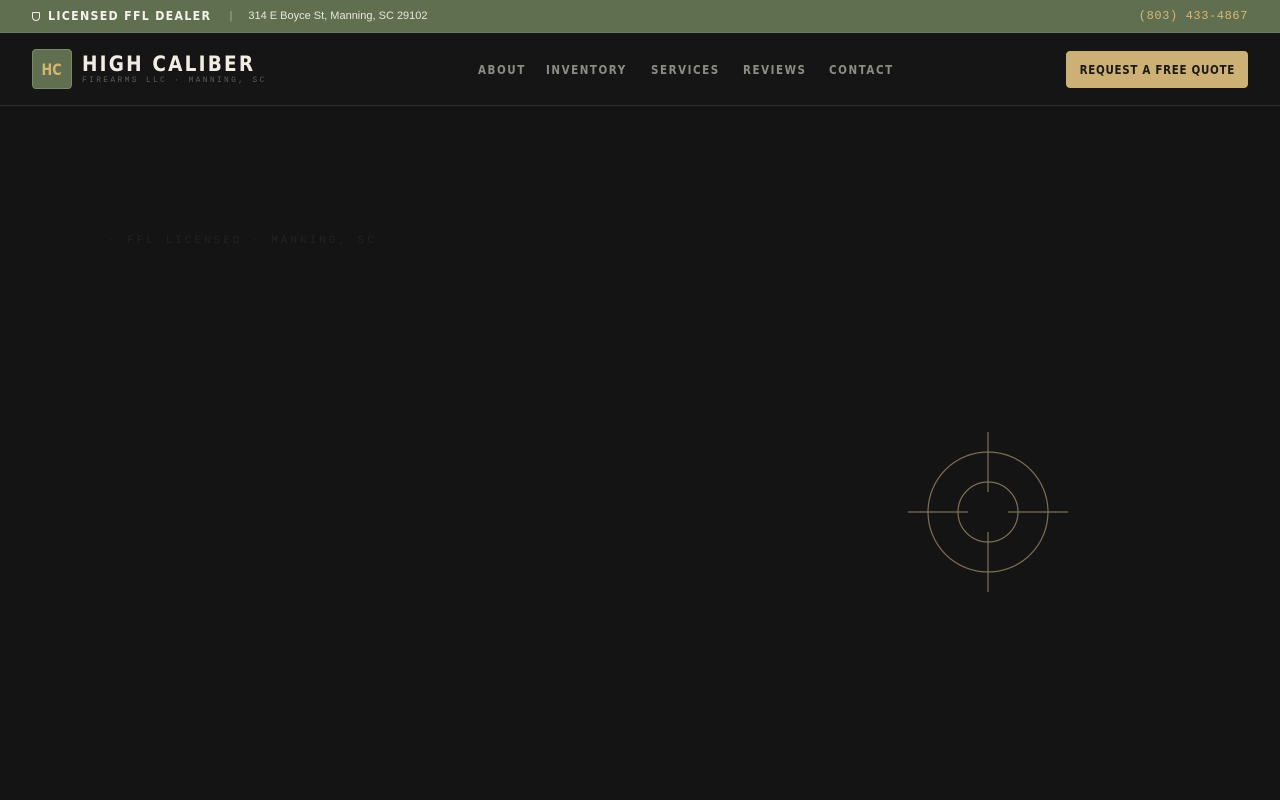 The height and width of the screenshot is (800, 1280). I want to click on phone-link: (803) 433-4867, so click(1193, 16).